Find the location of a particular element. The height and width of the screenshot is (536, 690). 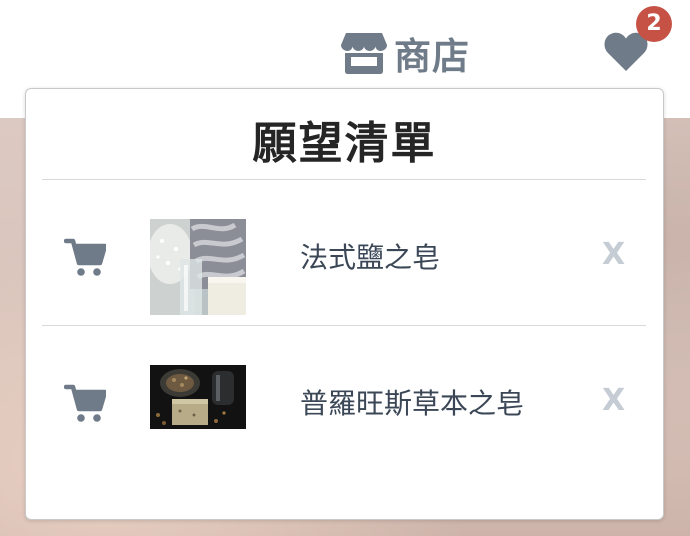

shop-link: 商店 is located at coordinates (405, 54).